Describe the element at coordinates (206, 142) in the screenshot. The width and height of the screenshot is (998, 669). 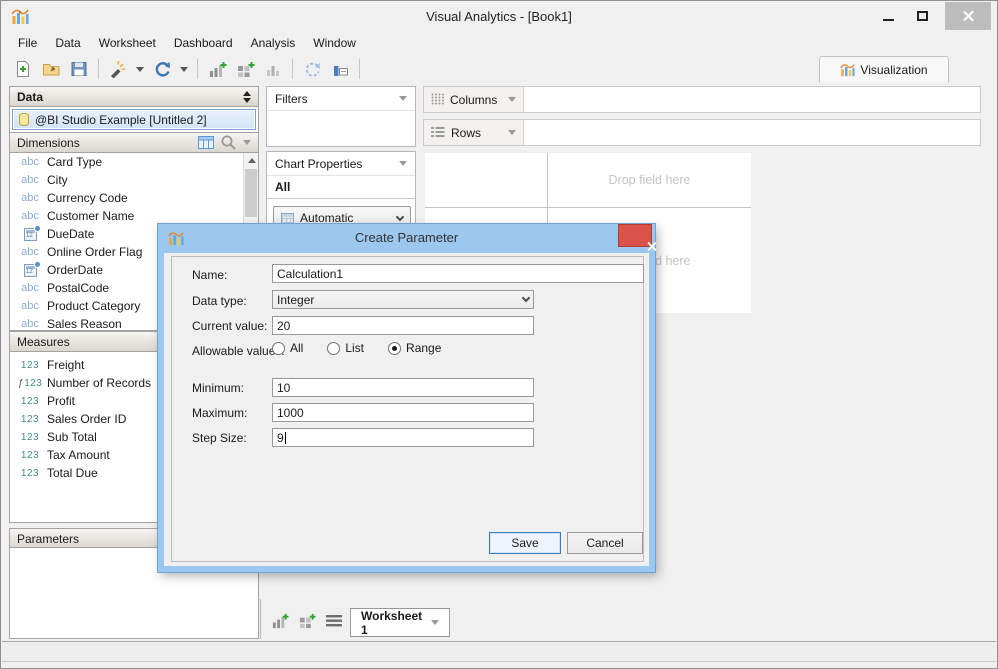
I see `table-view-icon` at that location.